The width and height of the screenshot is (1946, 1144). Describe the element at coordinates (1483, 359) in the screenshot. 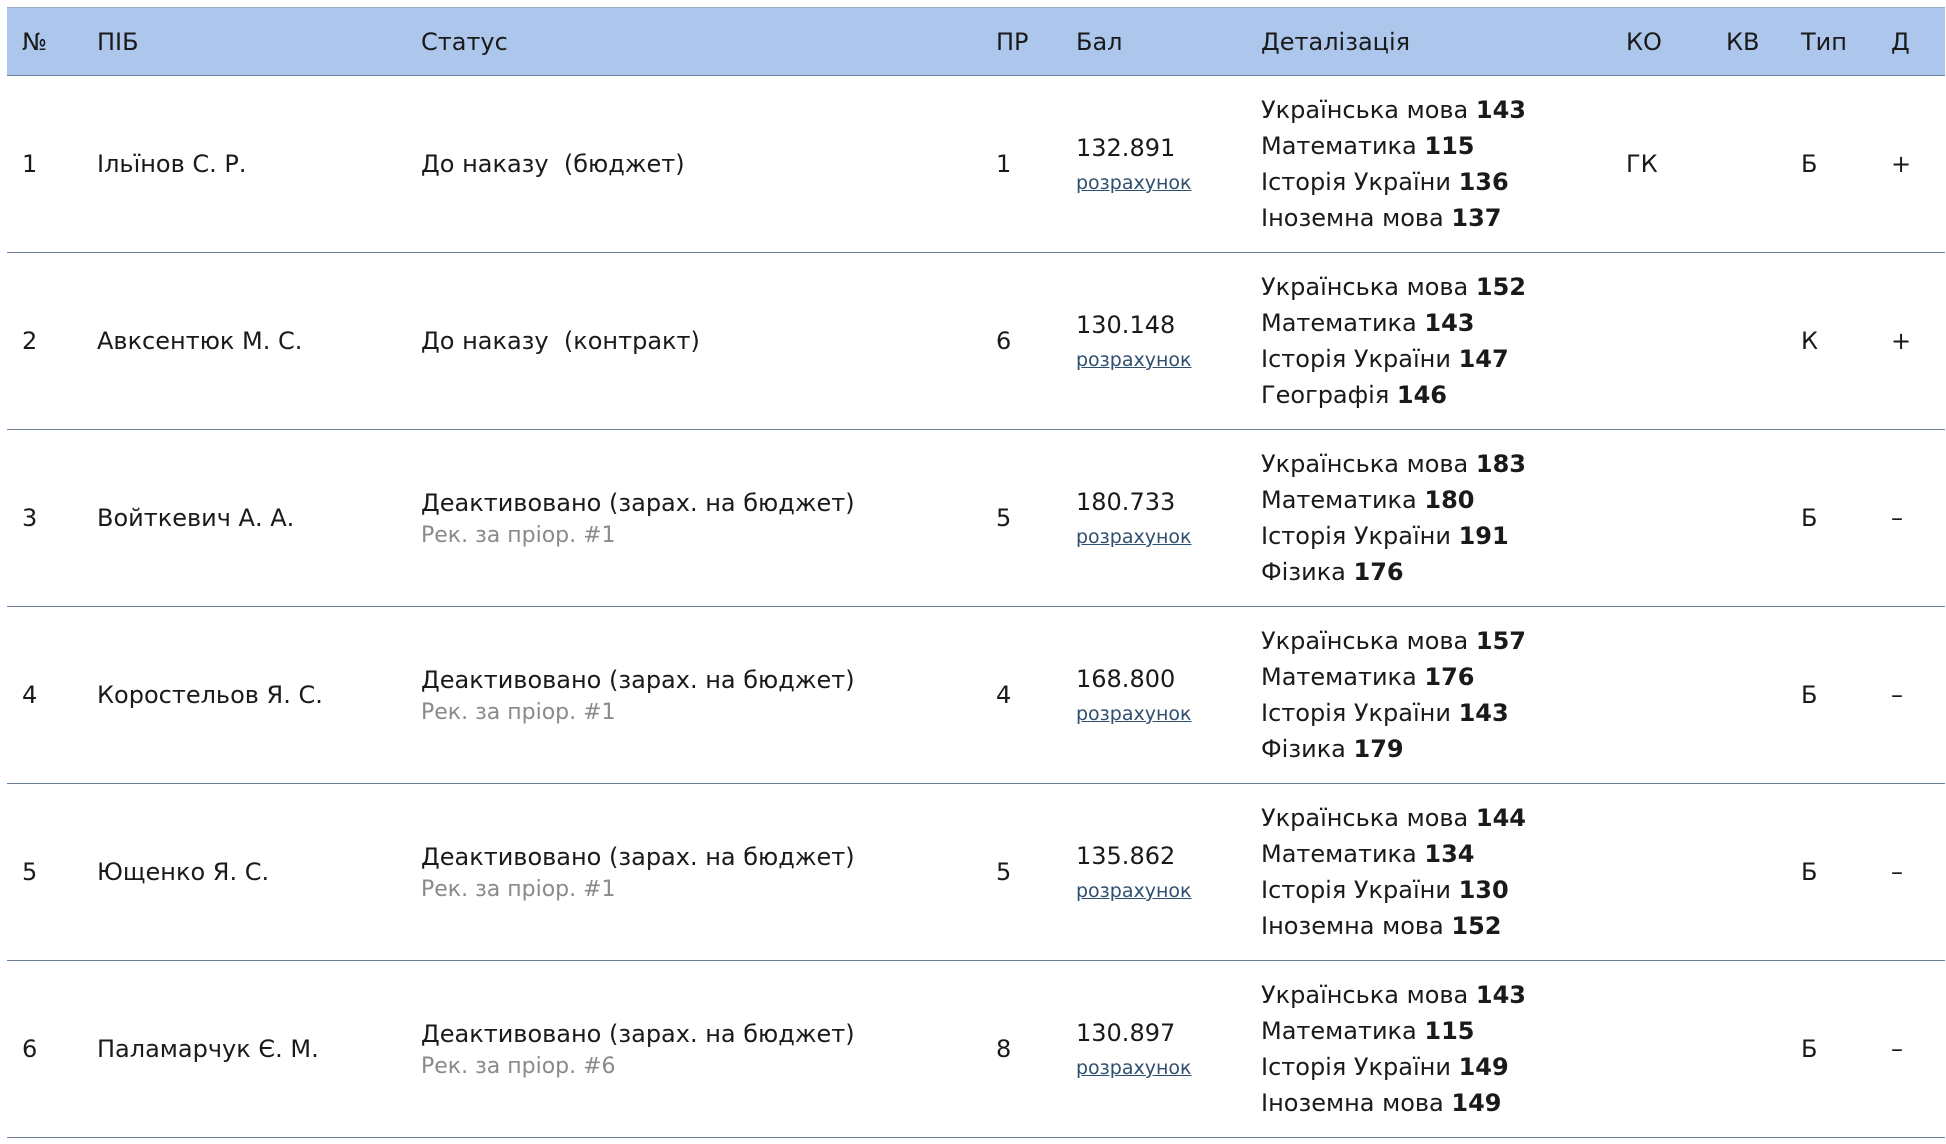

I see `detail-score: 147` at that location.